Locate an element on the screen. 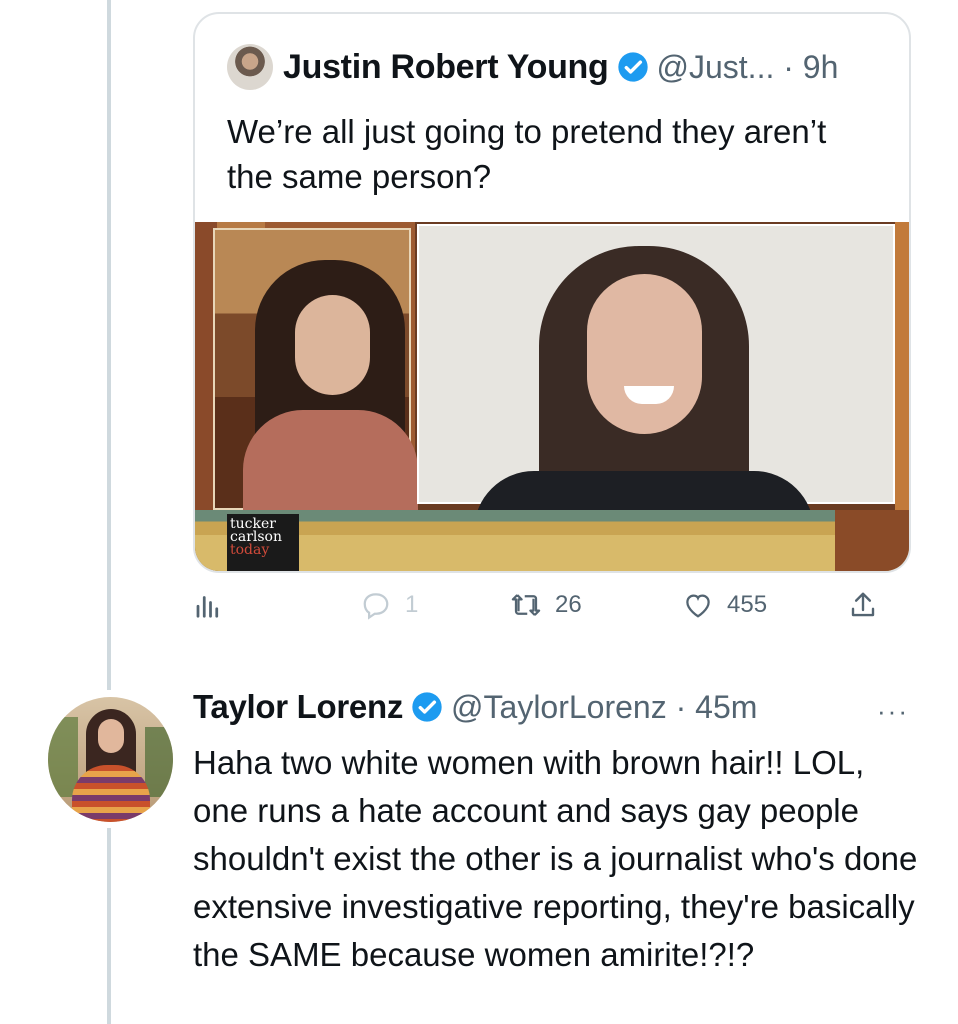  avatar-shirt is located at coordinates (111, 793).